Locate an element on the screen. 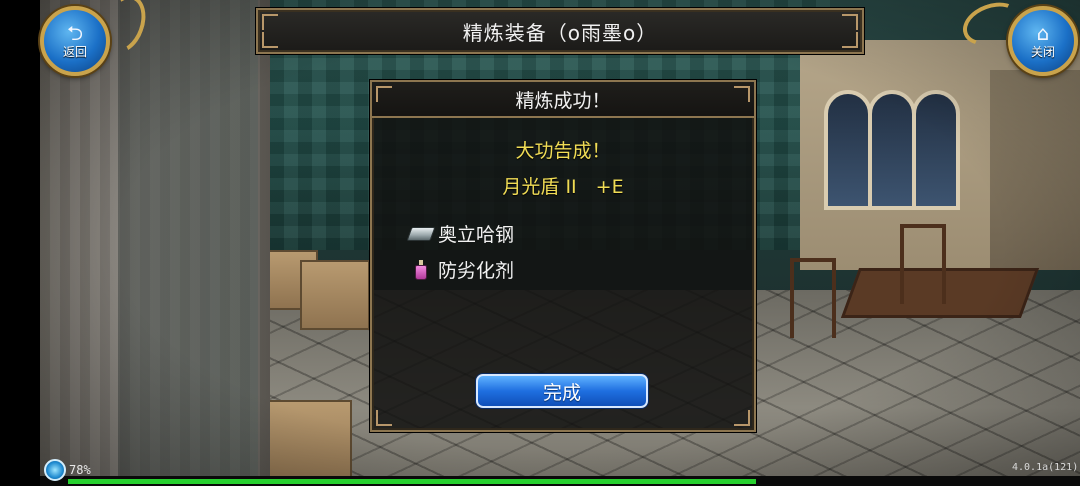 The width and height of the screenshot is (1080, 486). home-icon: ⌂ is located at coordinates (1043, 33).